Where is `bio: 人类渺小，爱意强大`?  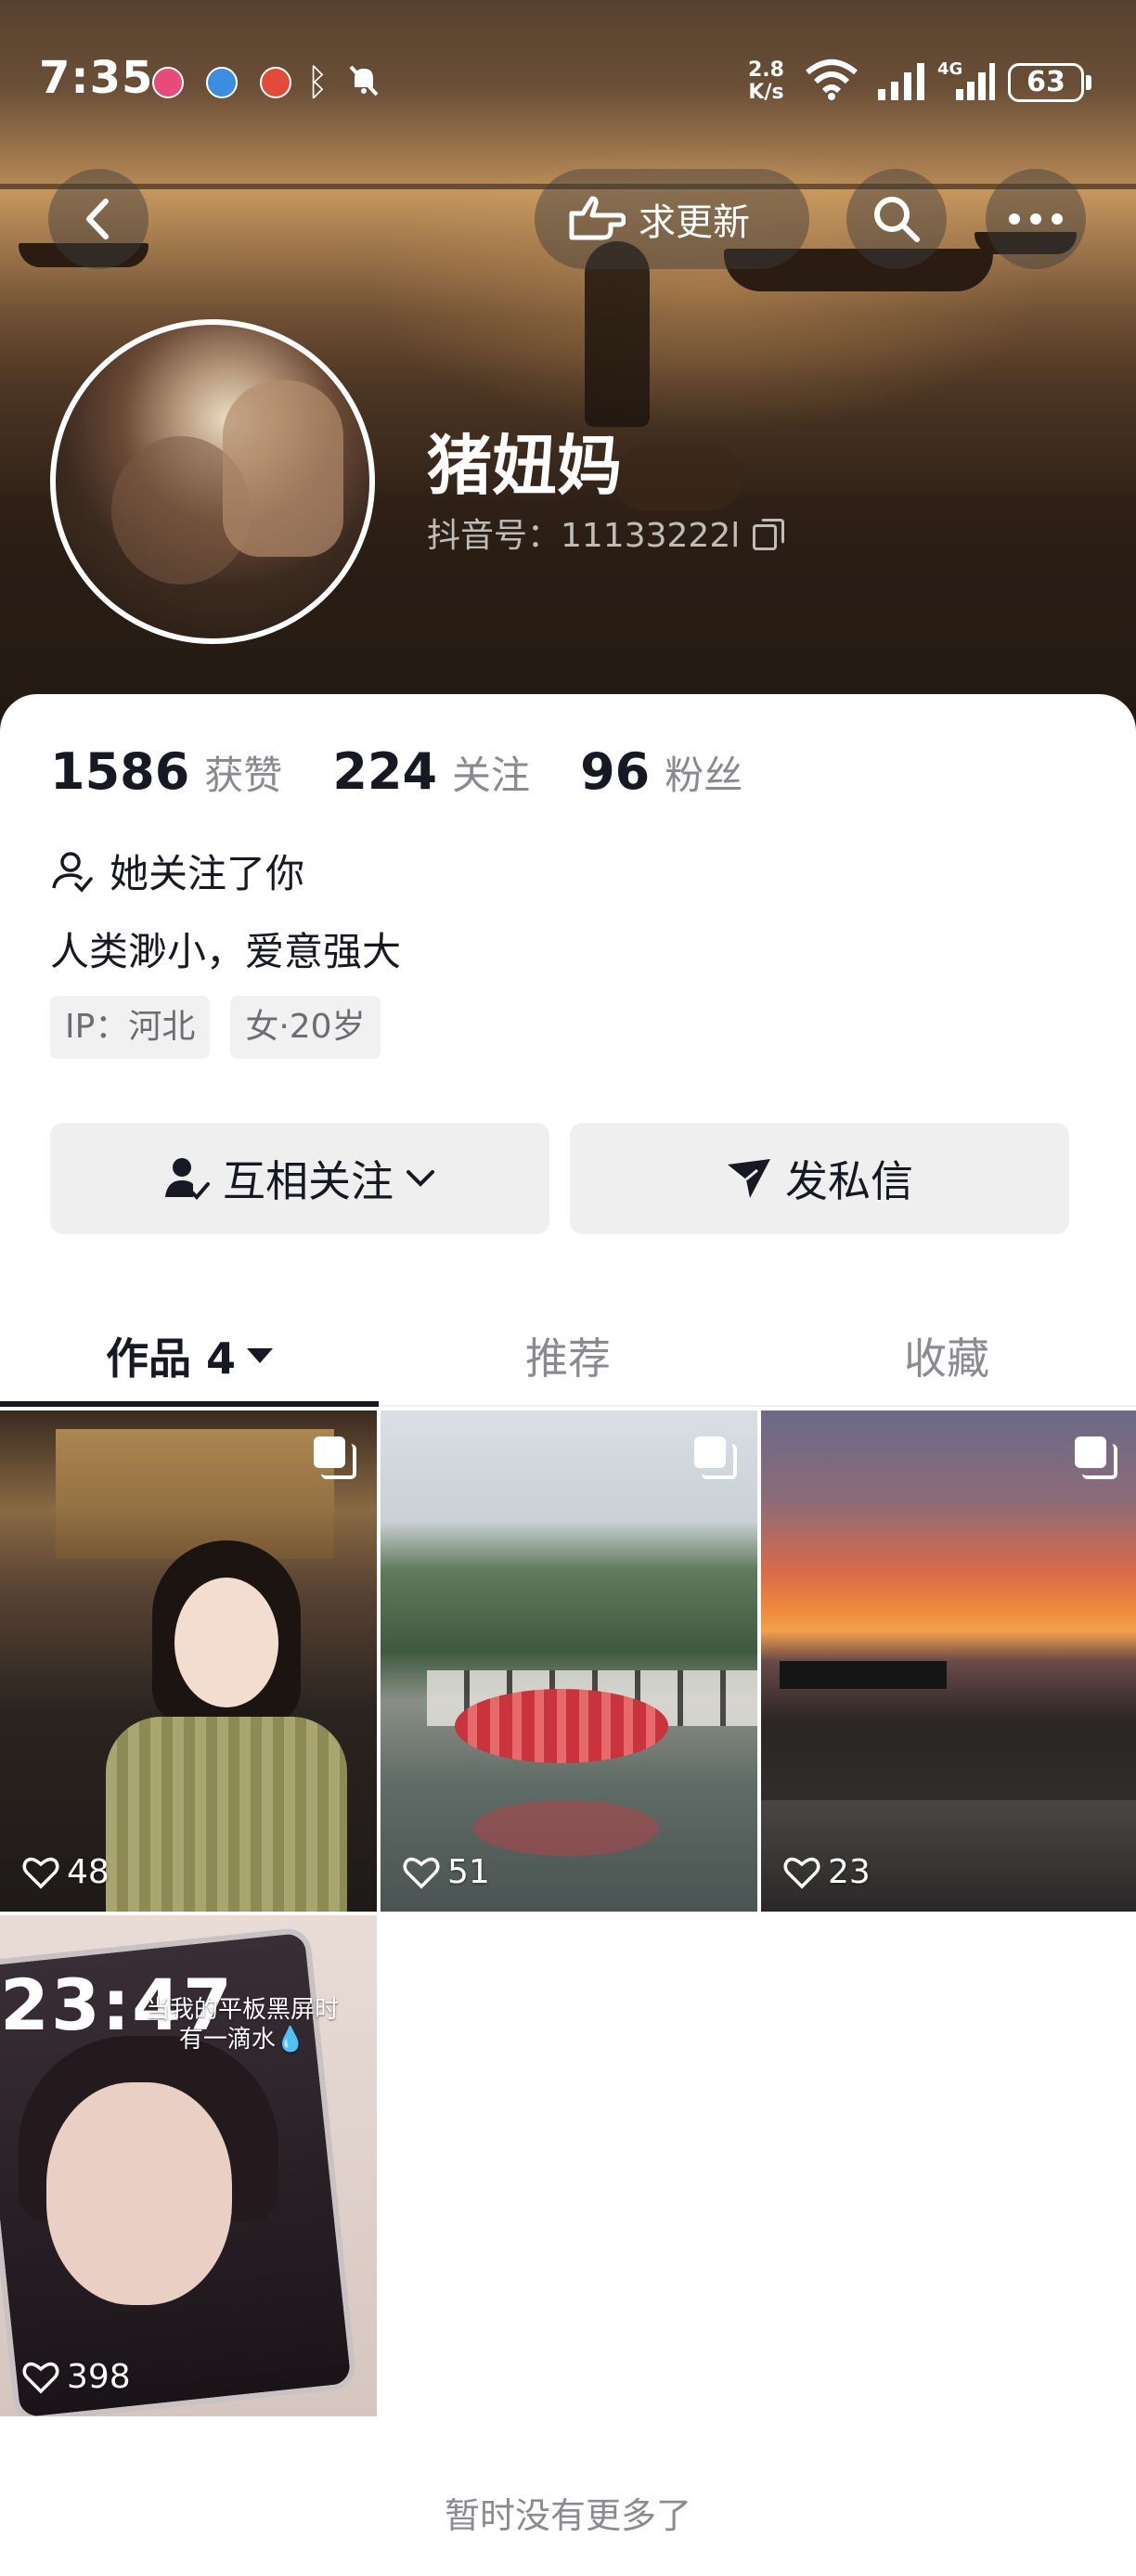
bio: 人类渺小，爱意强大 is located at coordinates (226, 951).